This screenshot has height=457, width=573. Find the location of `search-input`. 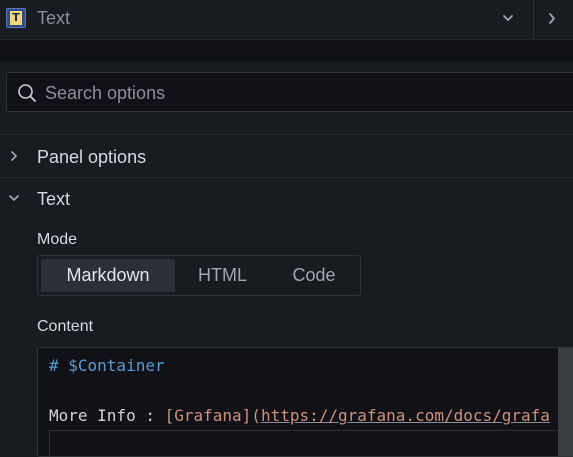

search-input is located at coordinates (305, 93).